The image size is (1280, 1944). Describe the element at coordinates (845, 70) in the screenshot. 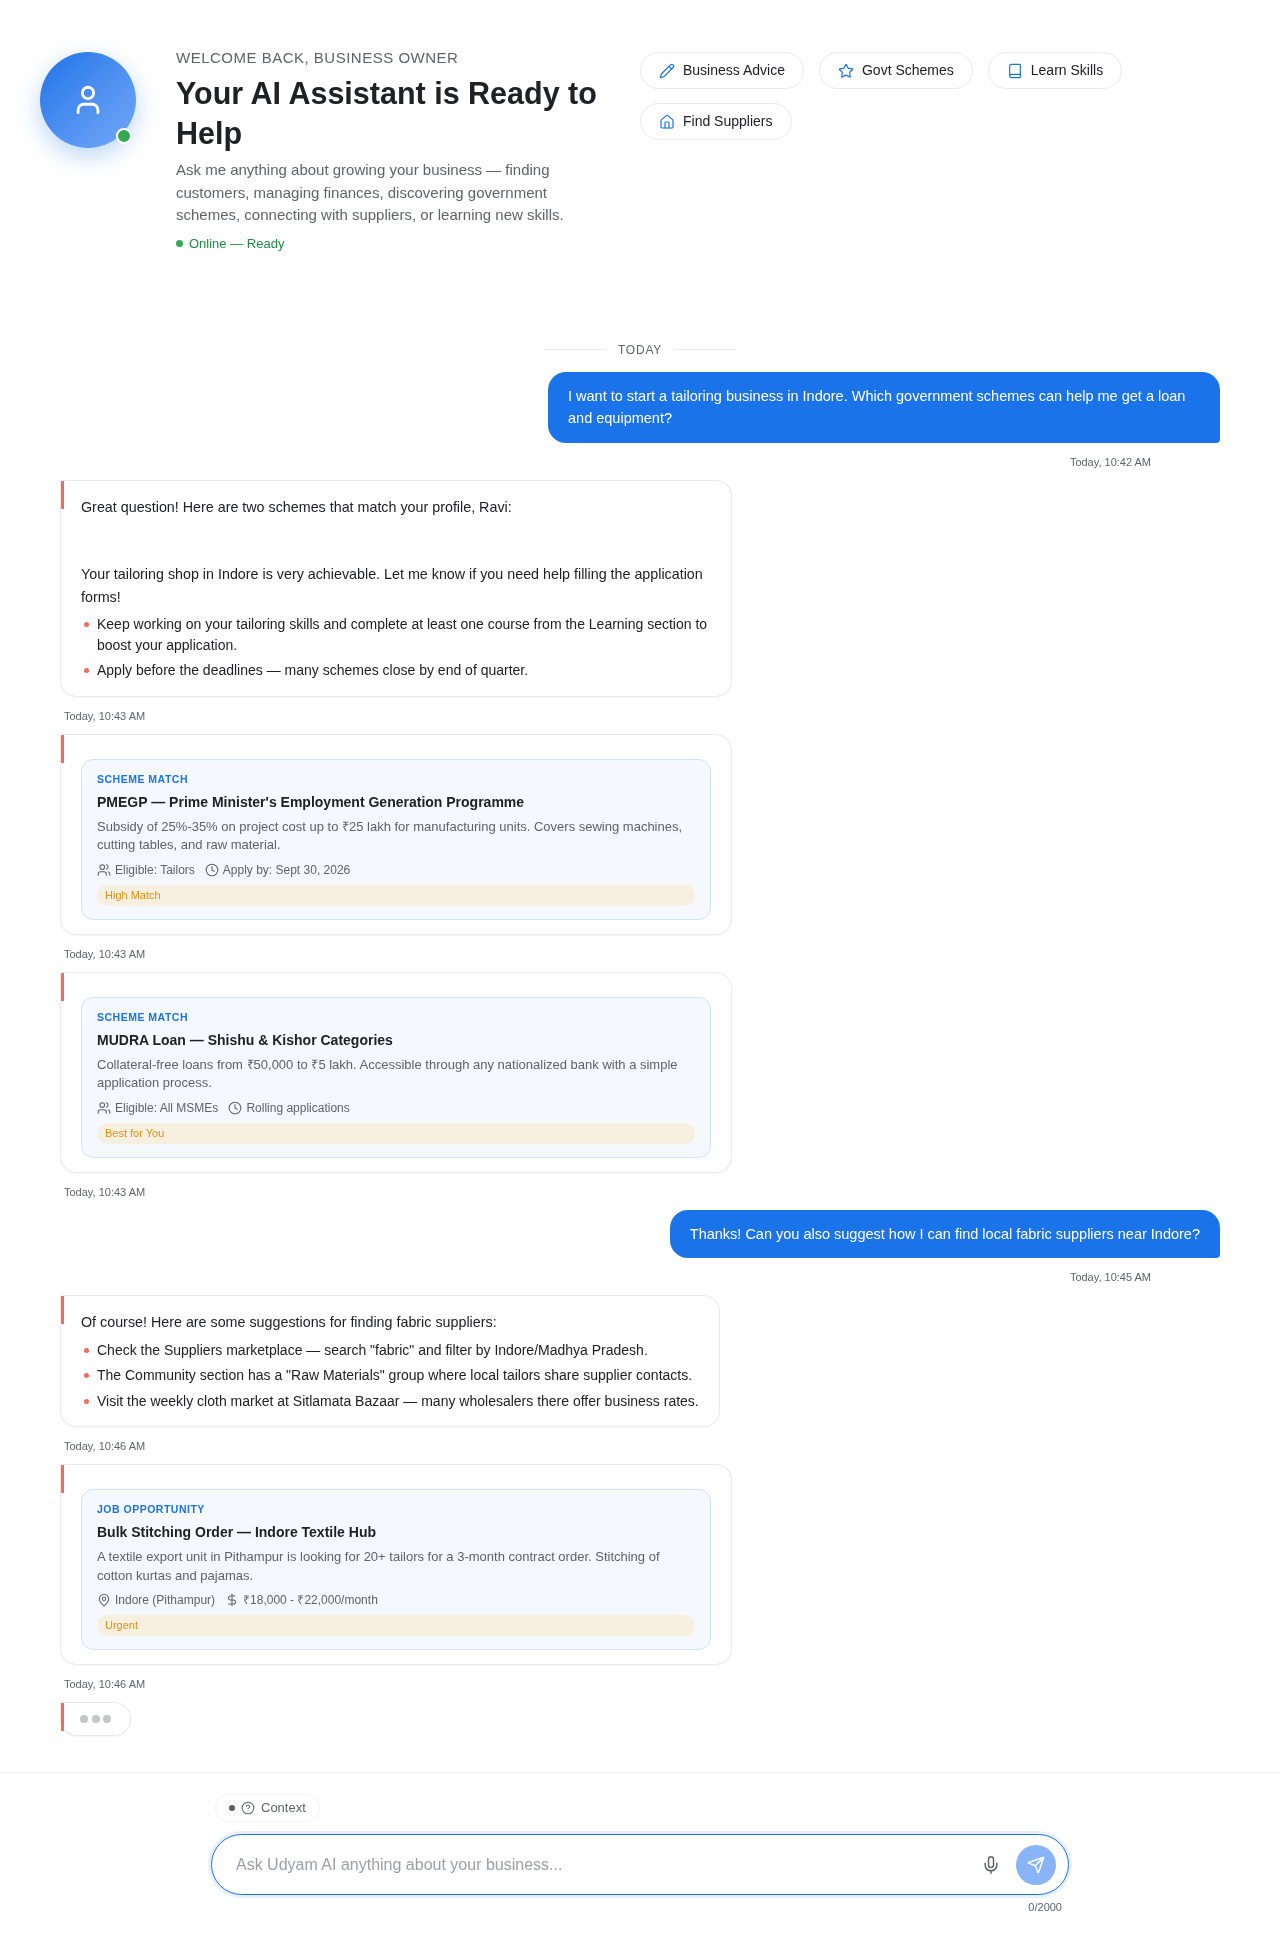

I see `star-icon` at that location.